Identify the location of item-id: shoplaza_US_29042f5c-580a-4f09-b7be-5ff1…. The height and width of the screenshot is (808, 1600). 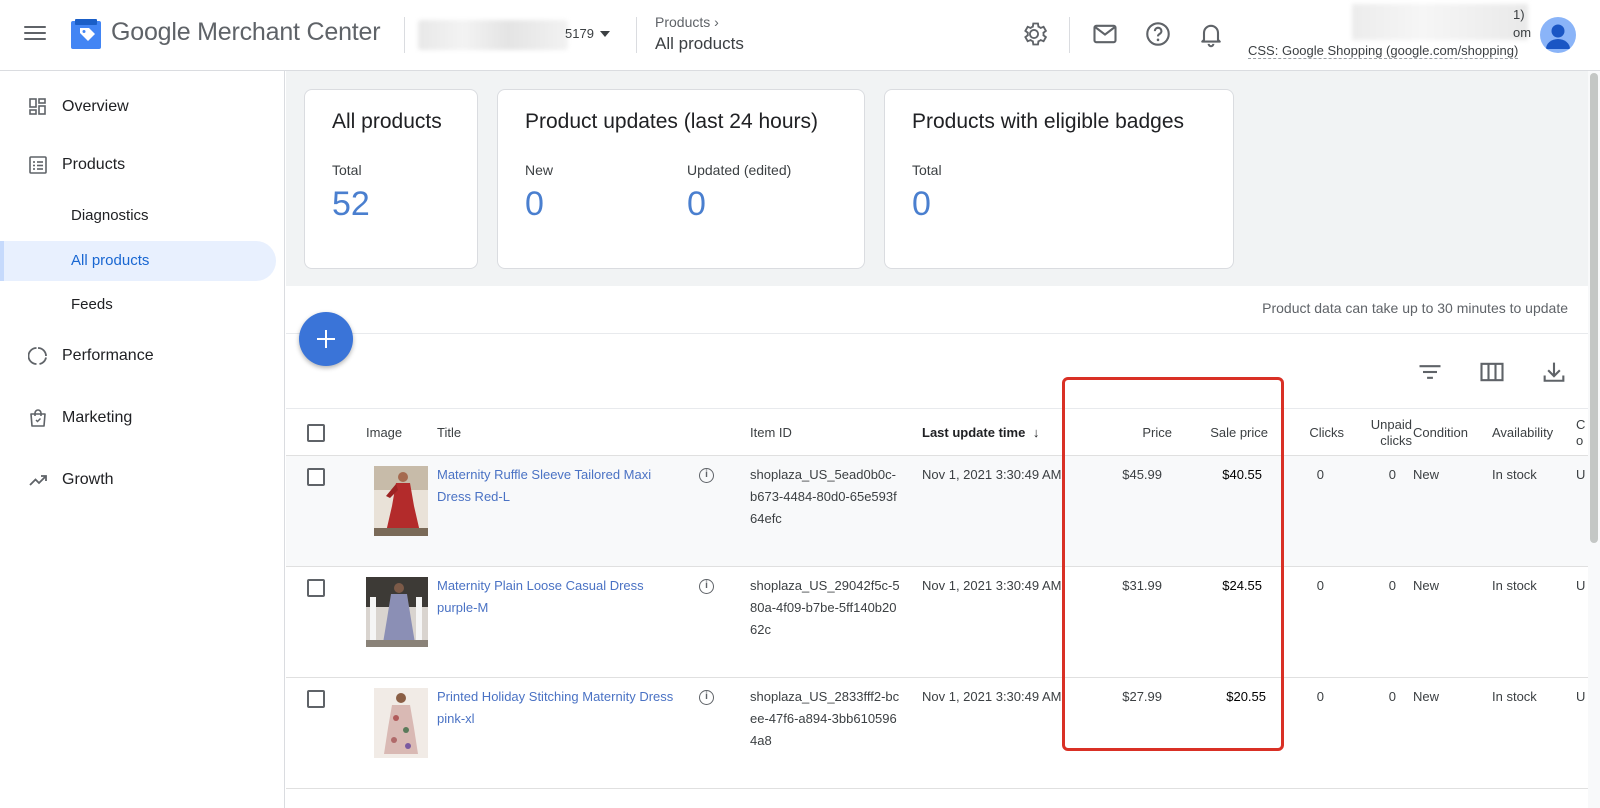
(825, 607).